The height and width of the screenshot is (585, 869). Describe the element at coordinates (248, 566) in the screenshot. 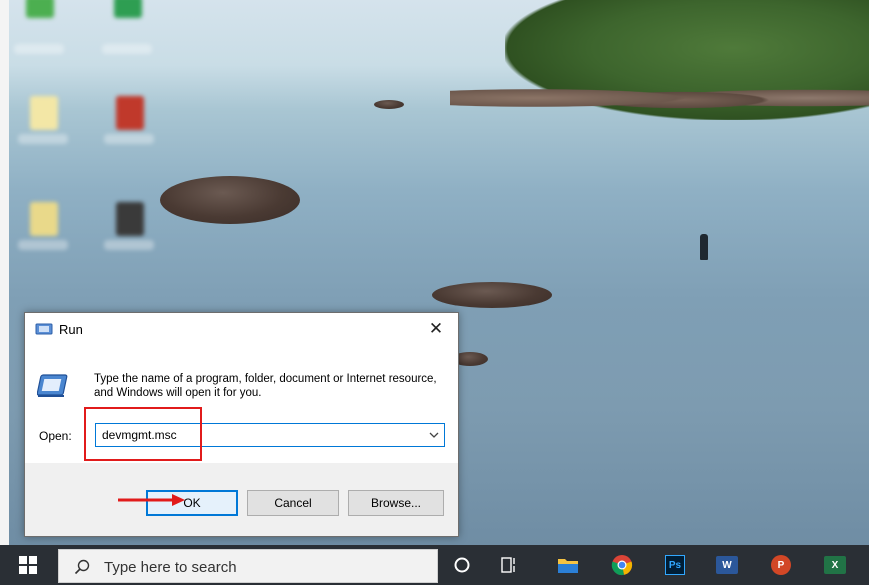

I see `taskbar-search-box: Type here to search` at that location.